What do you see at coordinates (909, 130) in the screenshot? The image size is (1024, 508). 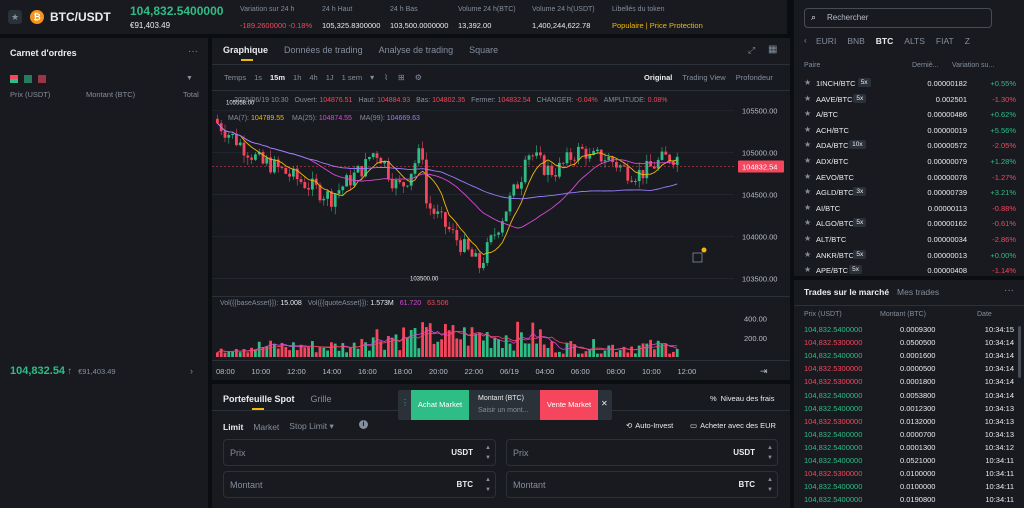 I see `market-row: ★ ACH/BTC 0.00000019 +5.56%` at bounding box center [909, 130].